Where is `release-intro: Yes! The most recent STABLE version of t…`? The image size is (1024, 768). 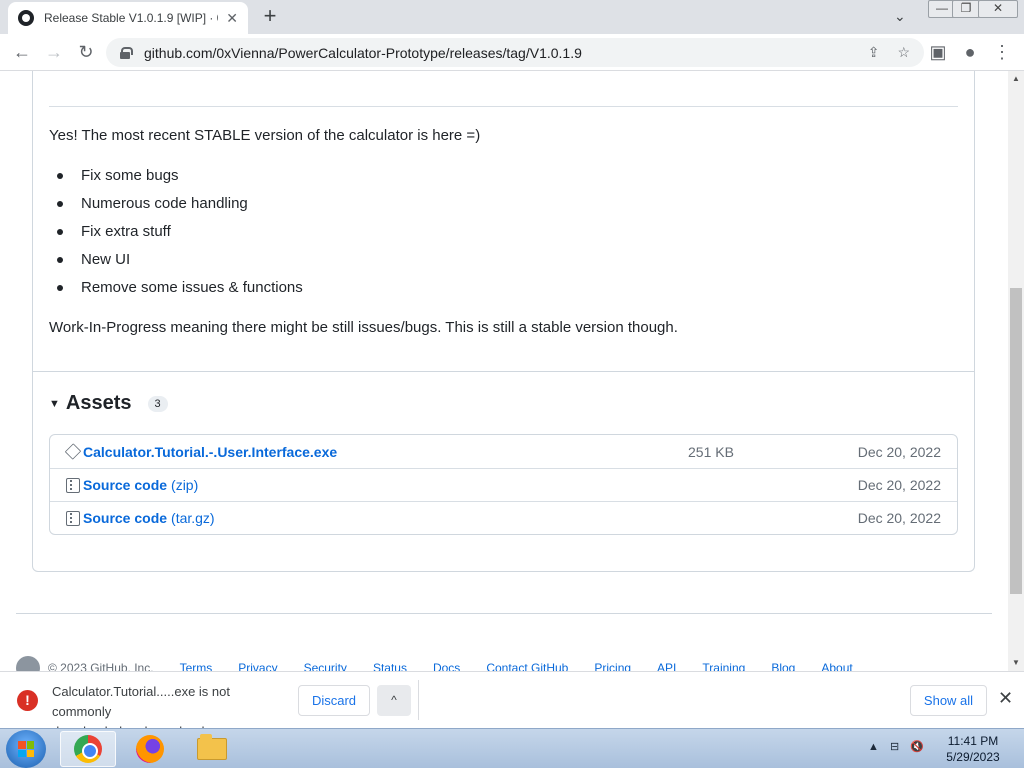
release-intro: Yes! The most recent STABLE version of t… is located at coordinates (265, 135).